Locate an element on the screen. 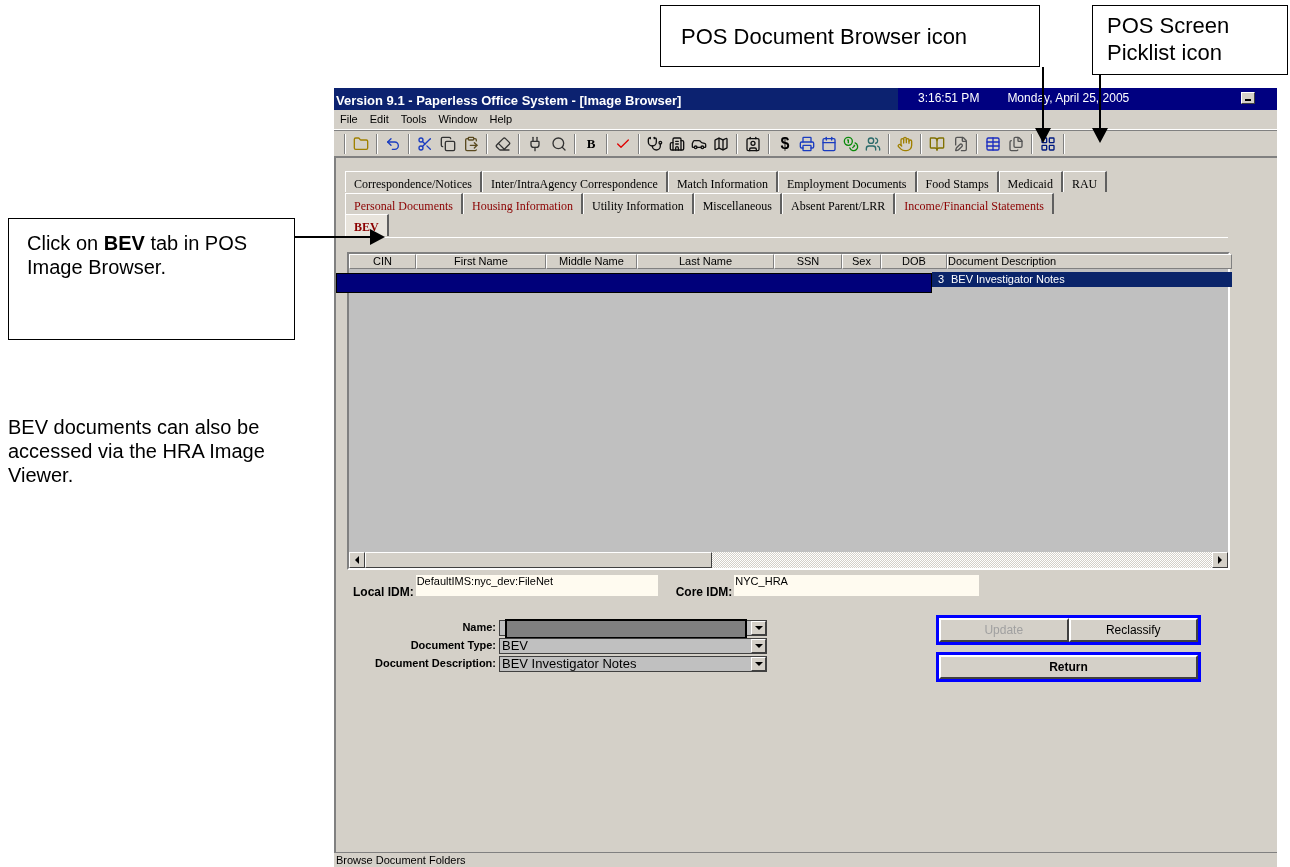  tab: RAU is located at coordinates (1085, 181).